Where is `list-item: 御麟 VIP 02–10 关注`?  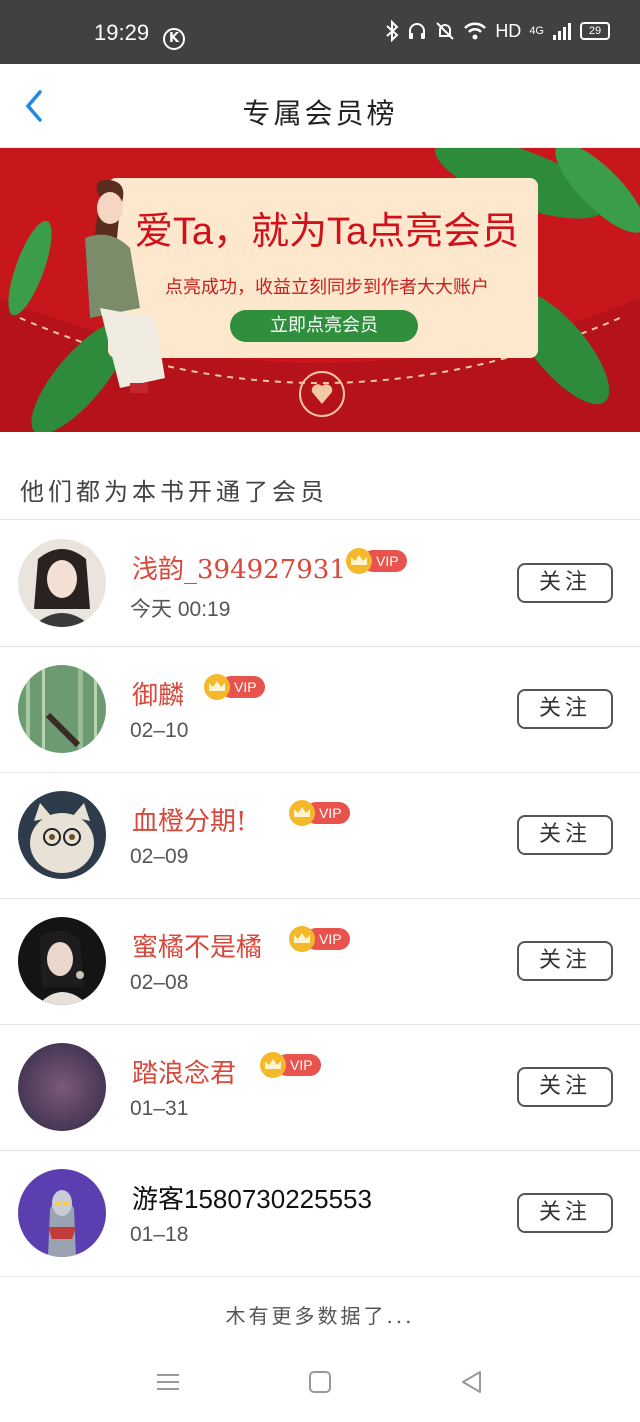
list-item: 御麟 VIP 02–10 关注 is located at coordinates (320, 710).